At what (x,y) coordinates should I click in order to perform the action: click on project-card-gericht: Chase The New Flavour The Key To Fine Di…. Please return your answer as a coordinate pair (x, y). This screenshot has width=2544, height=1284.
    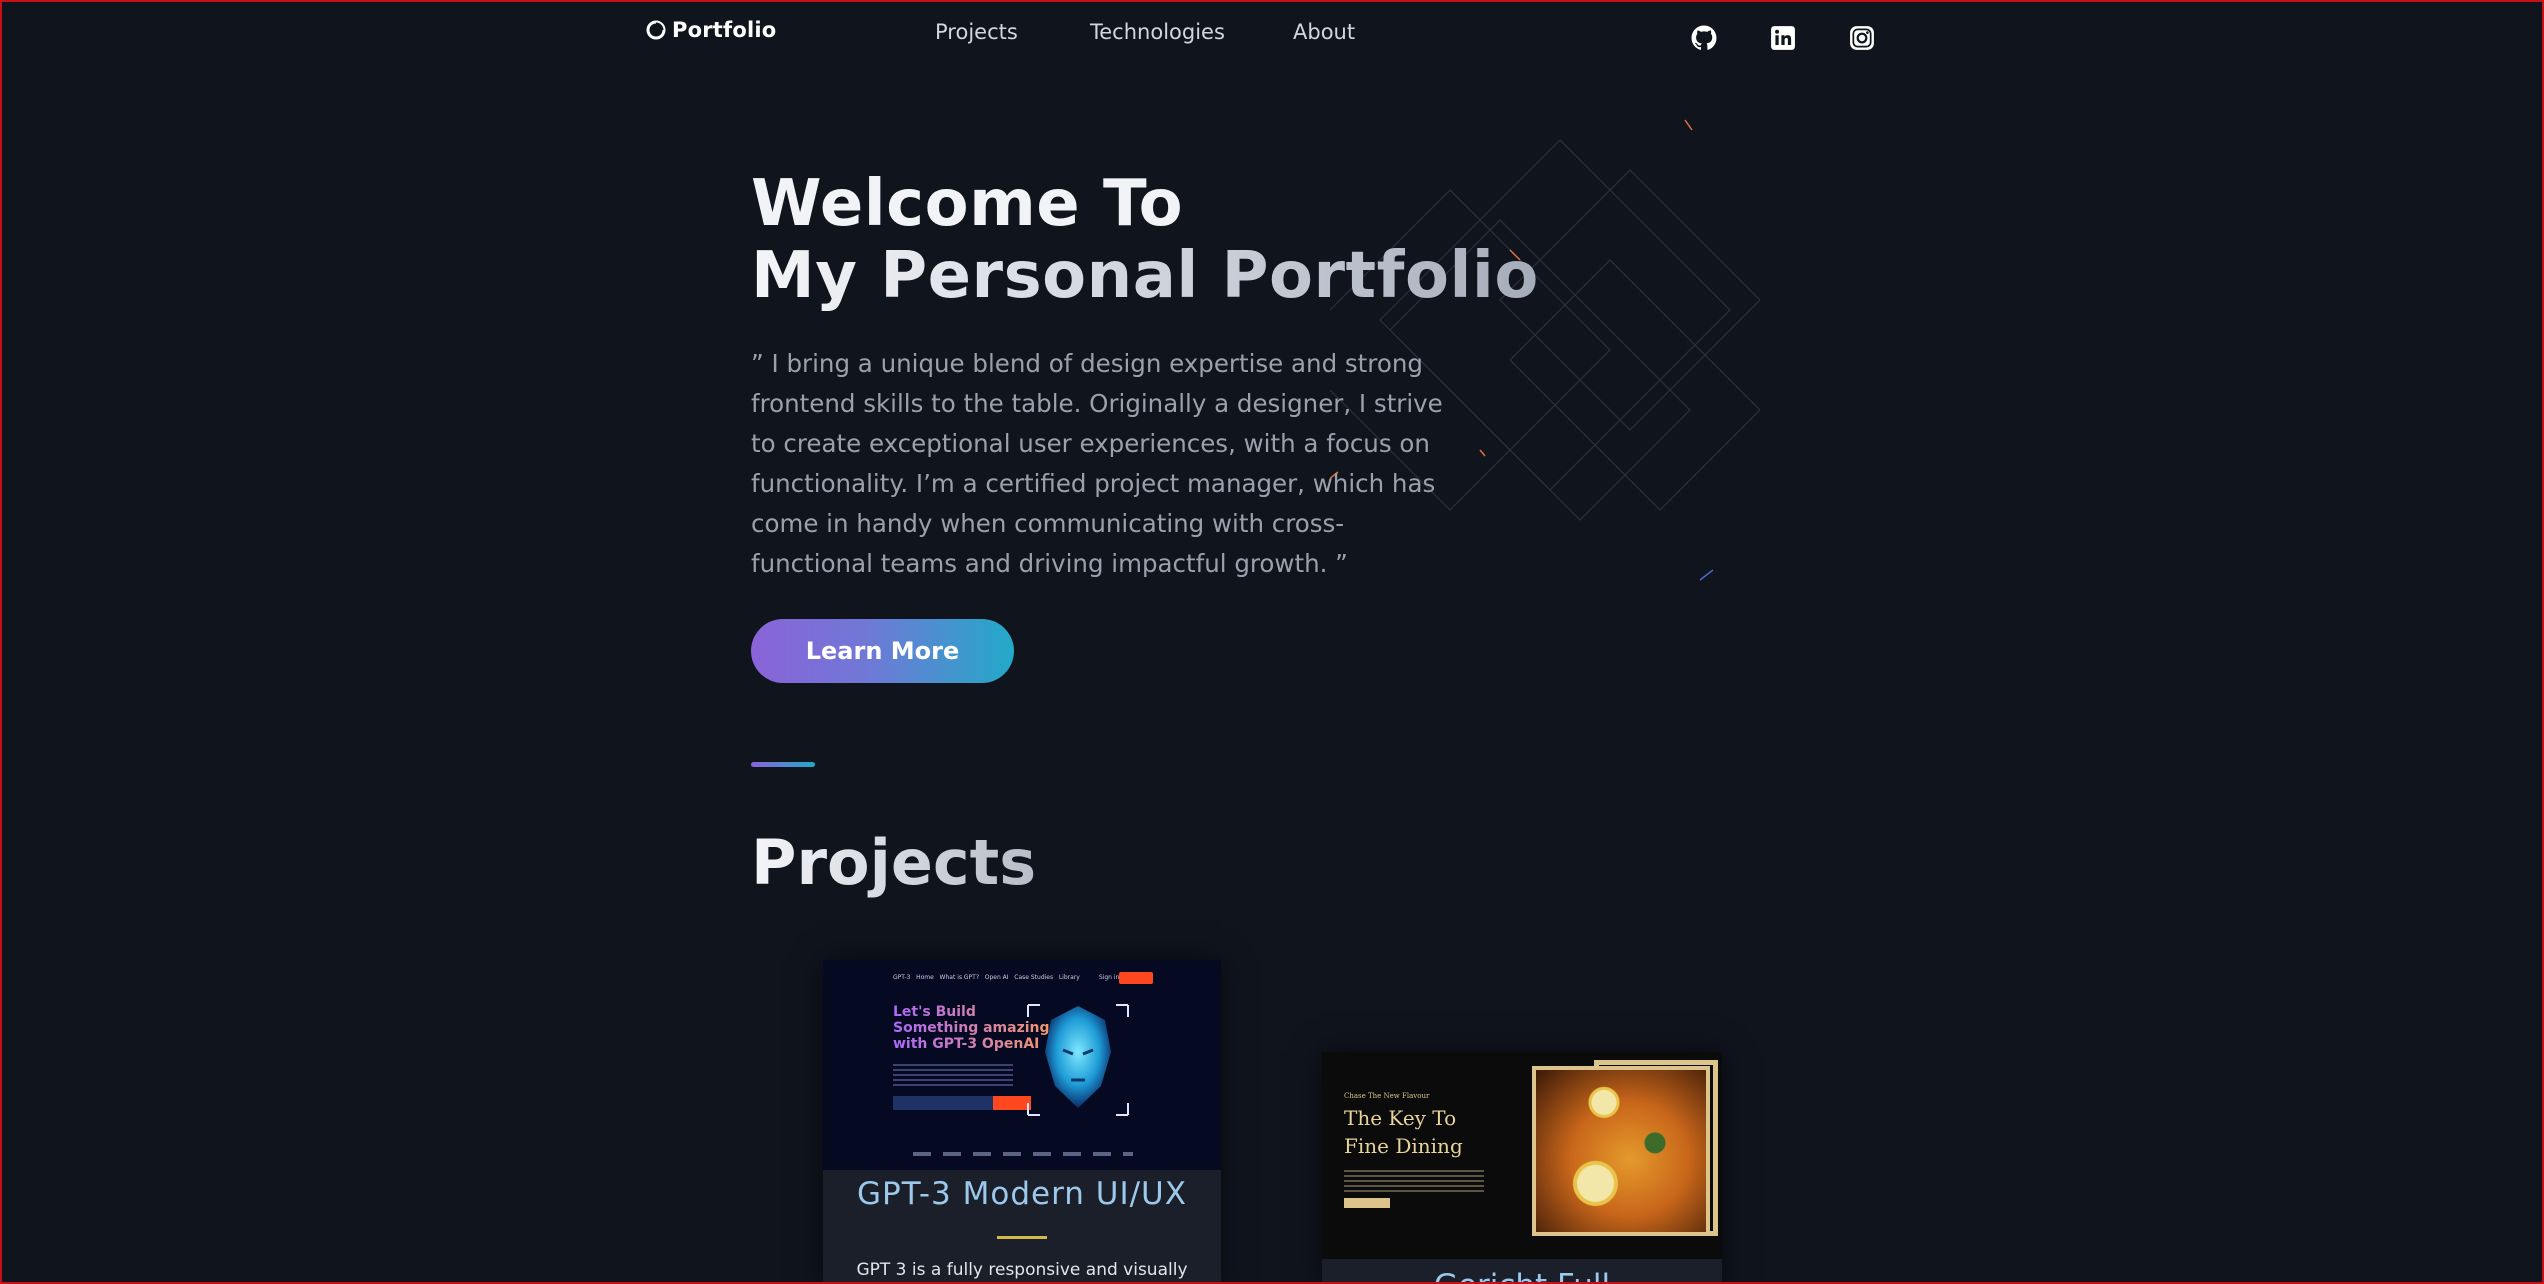
    Looking at the image, I should click on (1522, 1168).